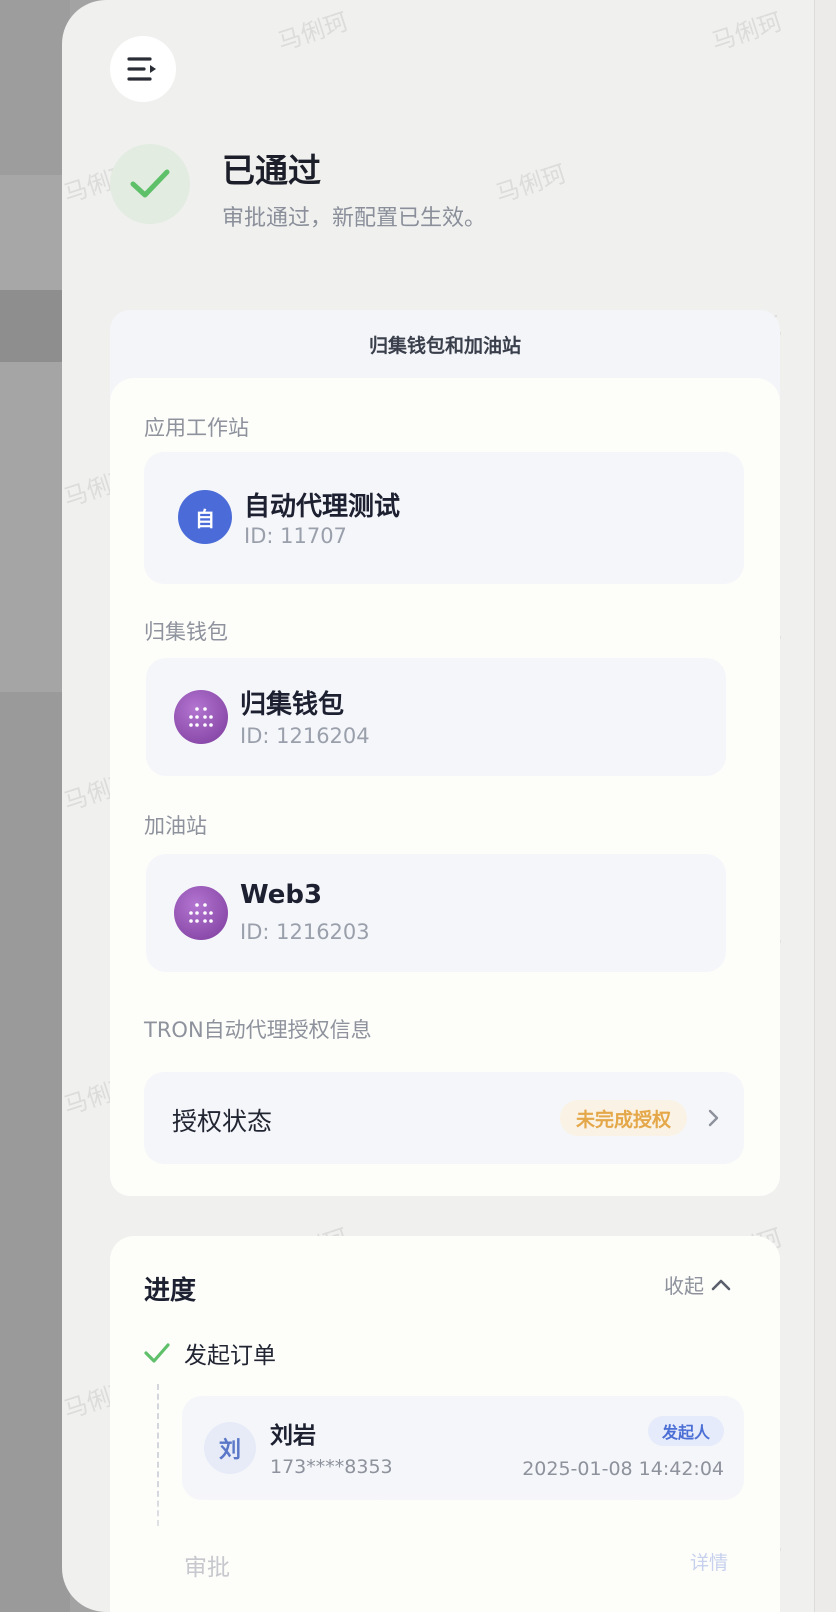 The image size is (836, 1612). Describe the element at coordinates (436, 717) in the screenshot. I see `collection-wallet-card: 归集钱包 ID: 1216204` at that location.